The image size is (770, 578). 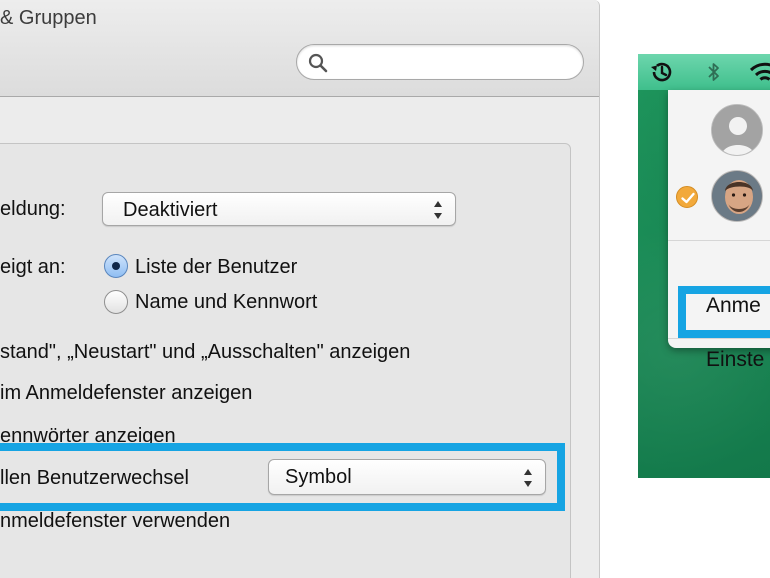 I want to click on time-machine-icon, so click(x=662, y=72).